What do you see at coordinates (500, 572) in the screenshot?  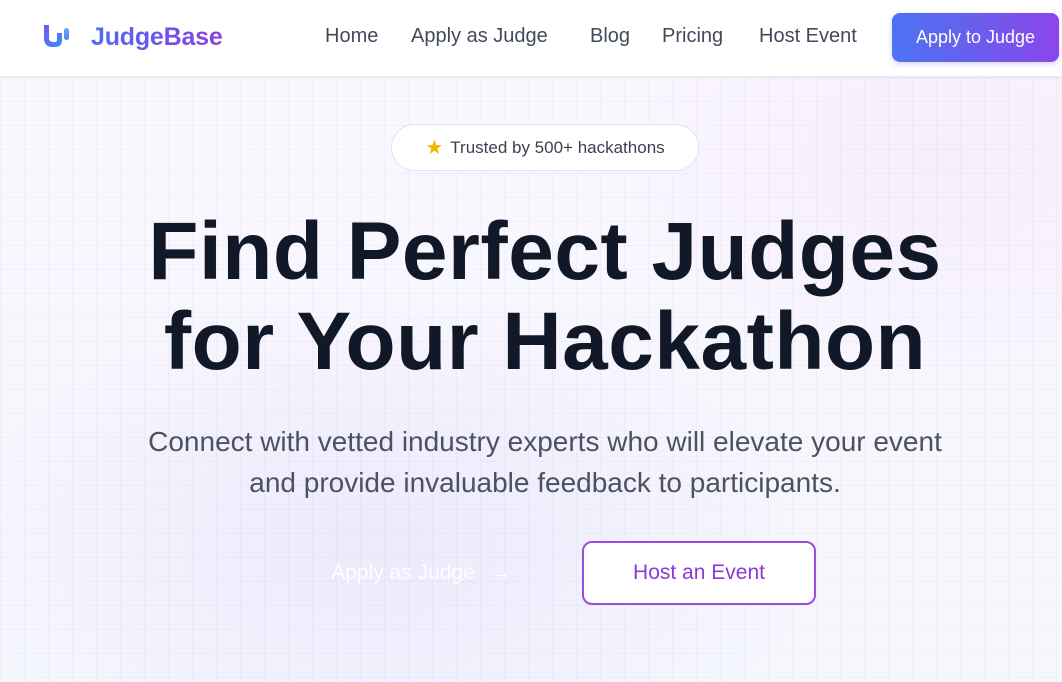 I see `arrow-right-icon: →` at bounding box center [500, 572].